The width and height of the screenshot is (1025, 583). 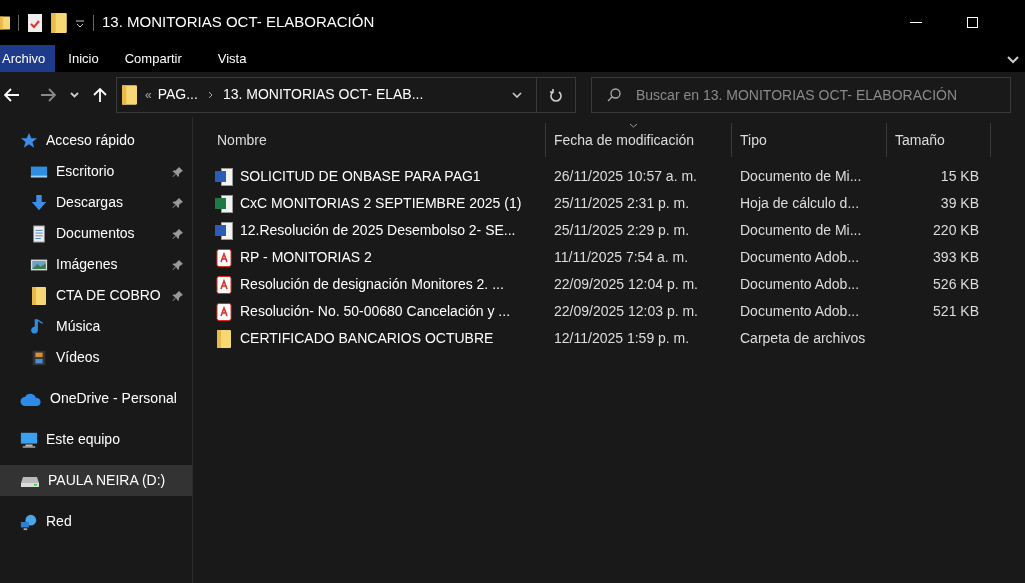 What do you see at coordinates (59, 521) in the screenshot?
I see `sidebar-label: Red` at bounding box center [59, 521].